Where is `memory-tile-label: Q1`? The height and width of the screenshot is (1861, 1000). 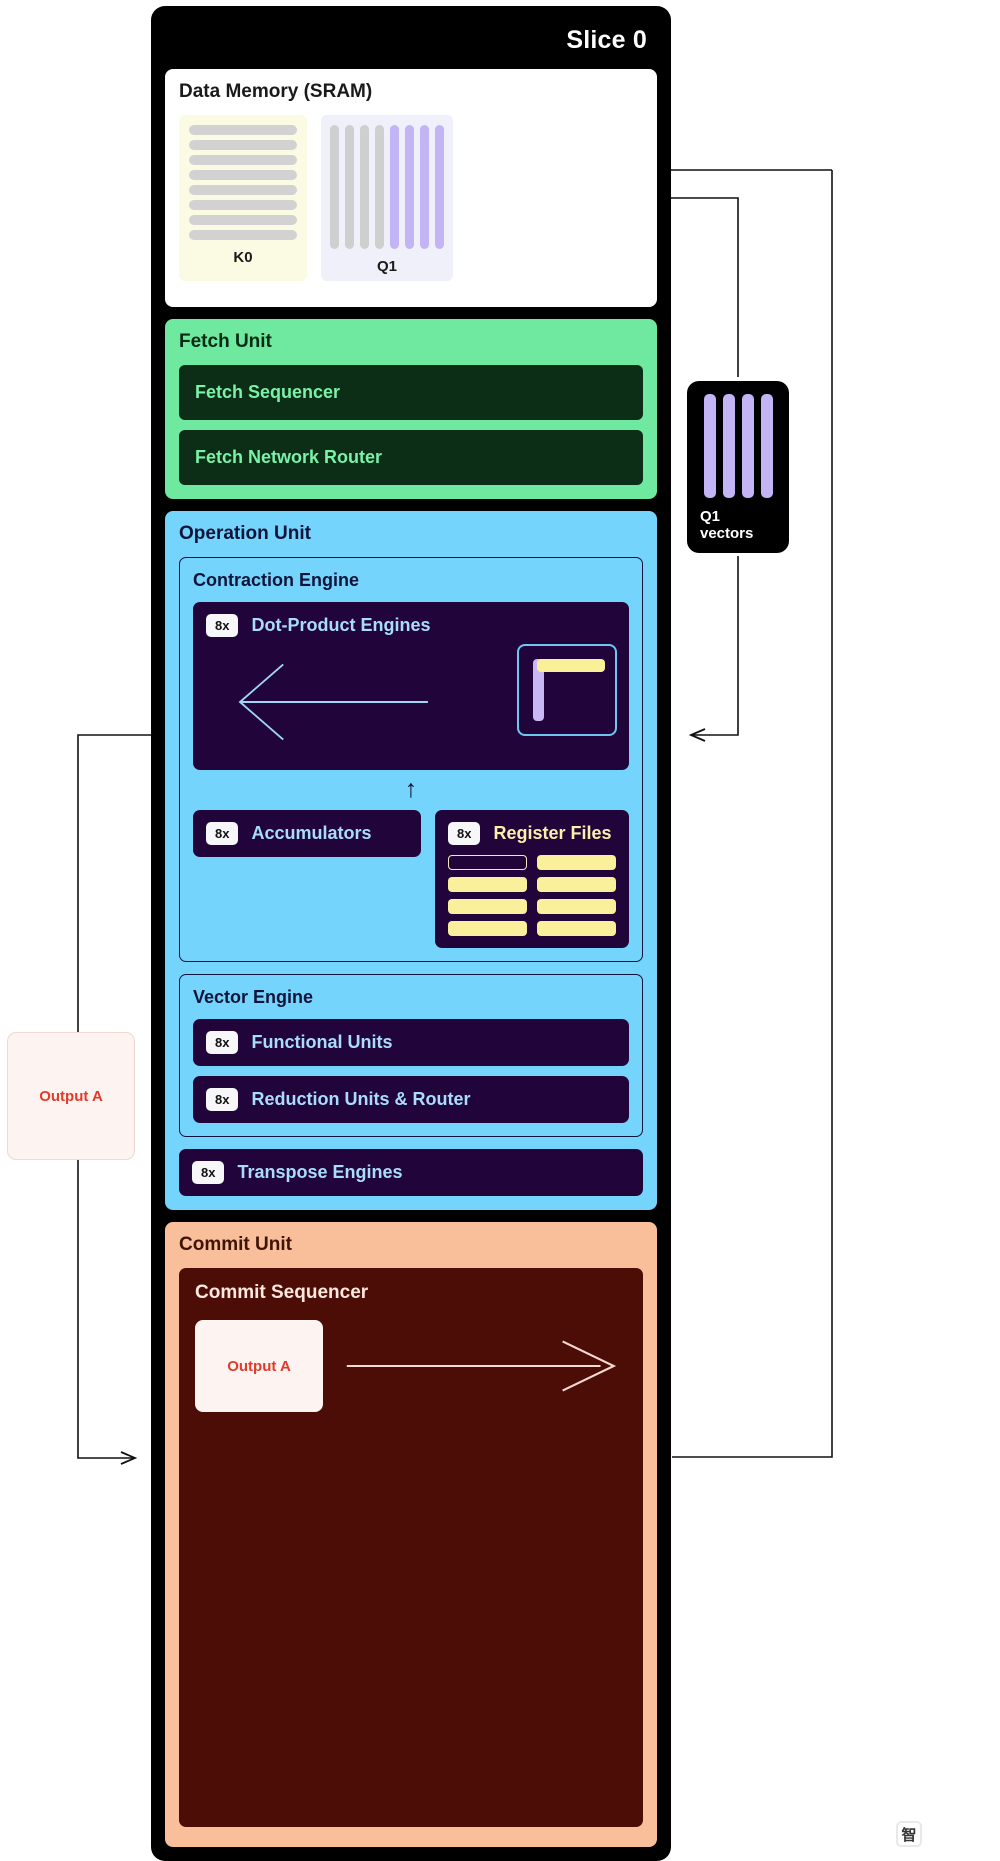
memory-tile-label: Q1 is located at coordinates (386, 266).